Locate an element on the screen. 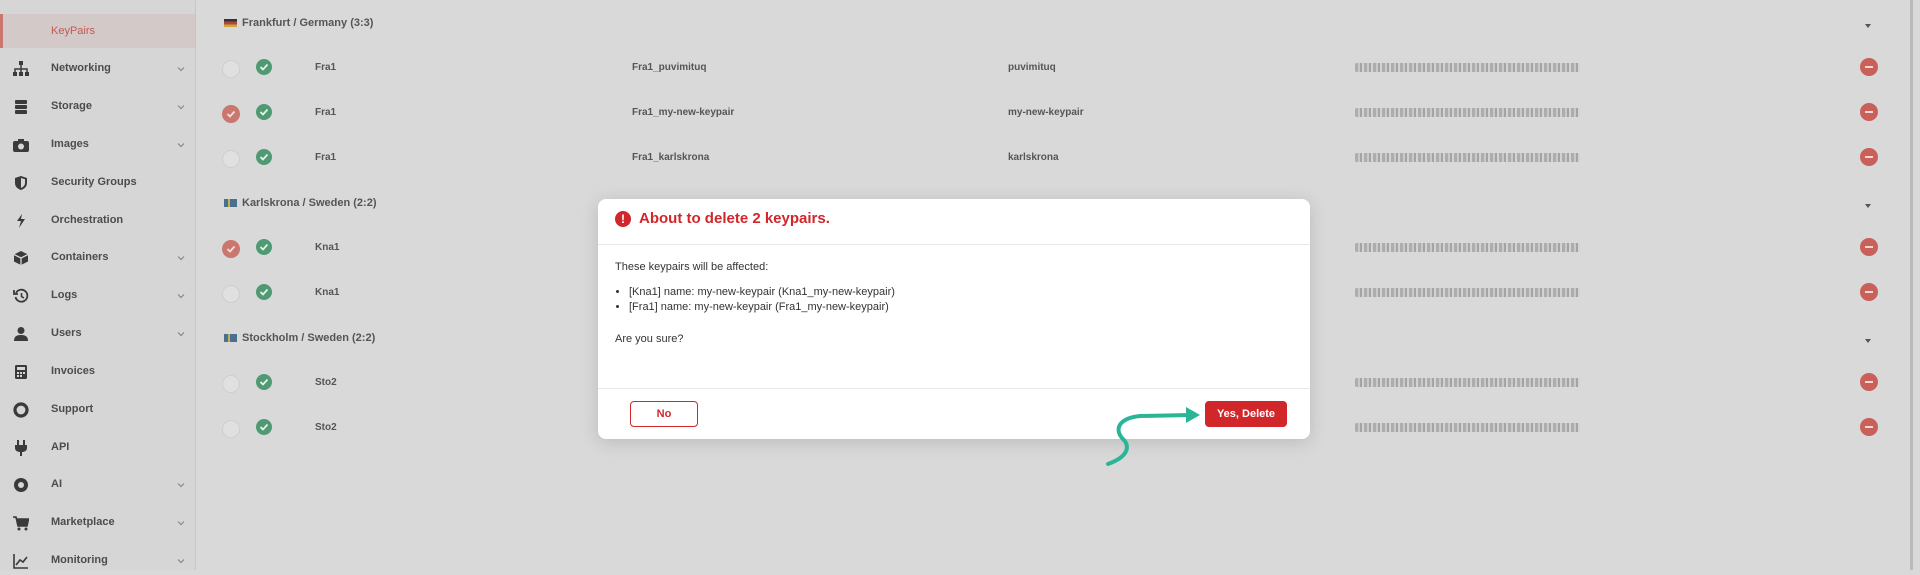  shield-icon is located at coordinates (21, 183).